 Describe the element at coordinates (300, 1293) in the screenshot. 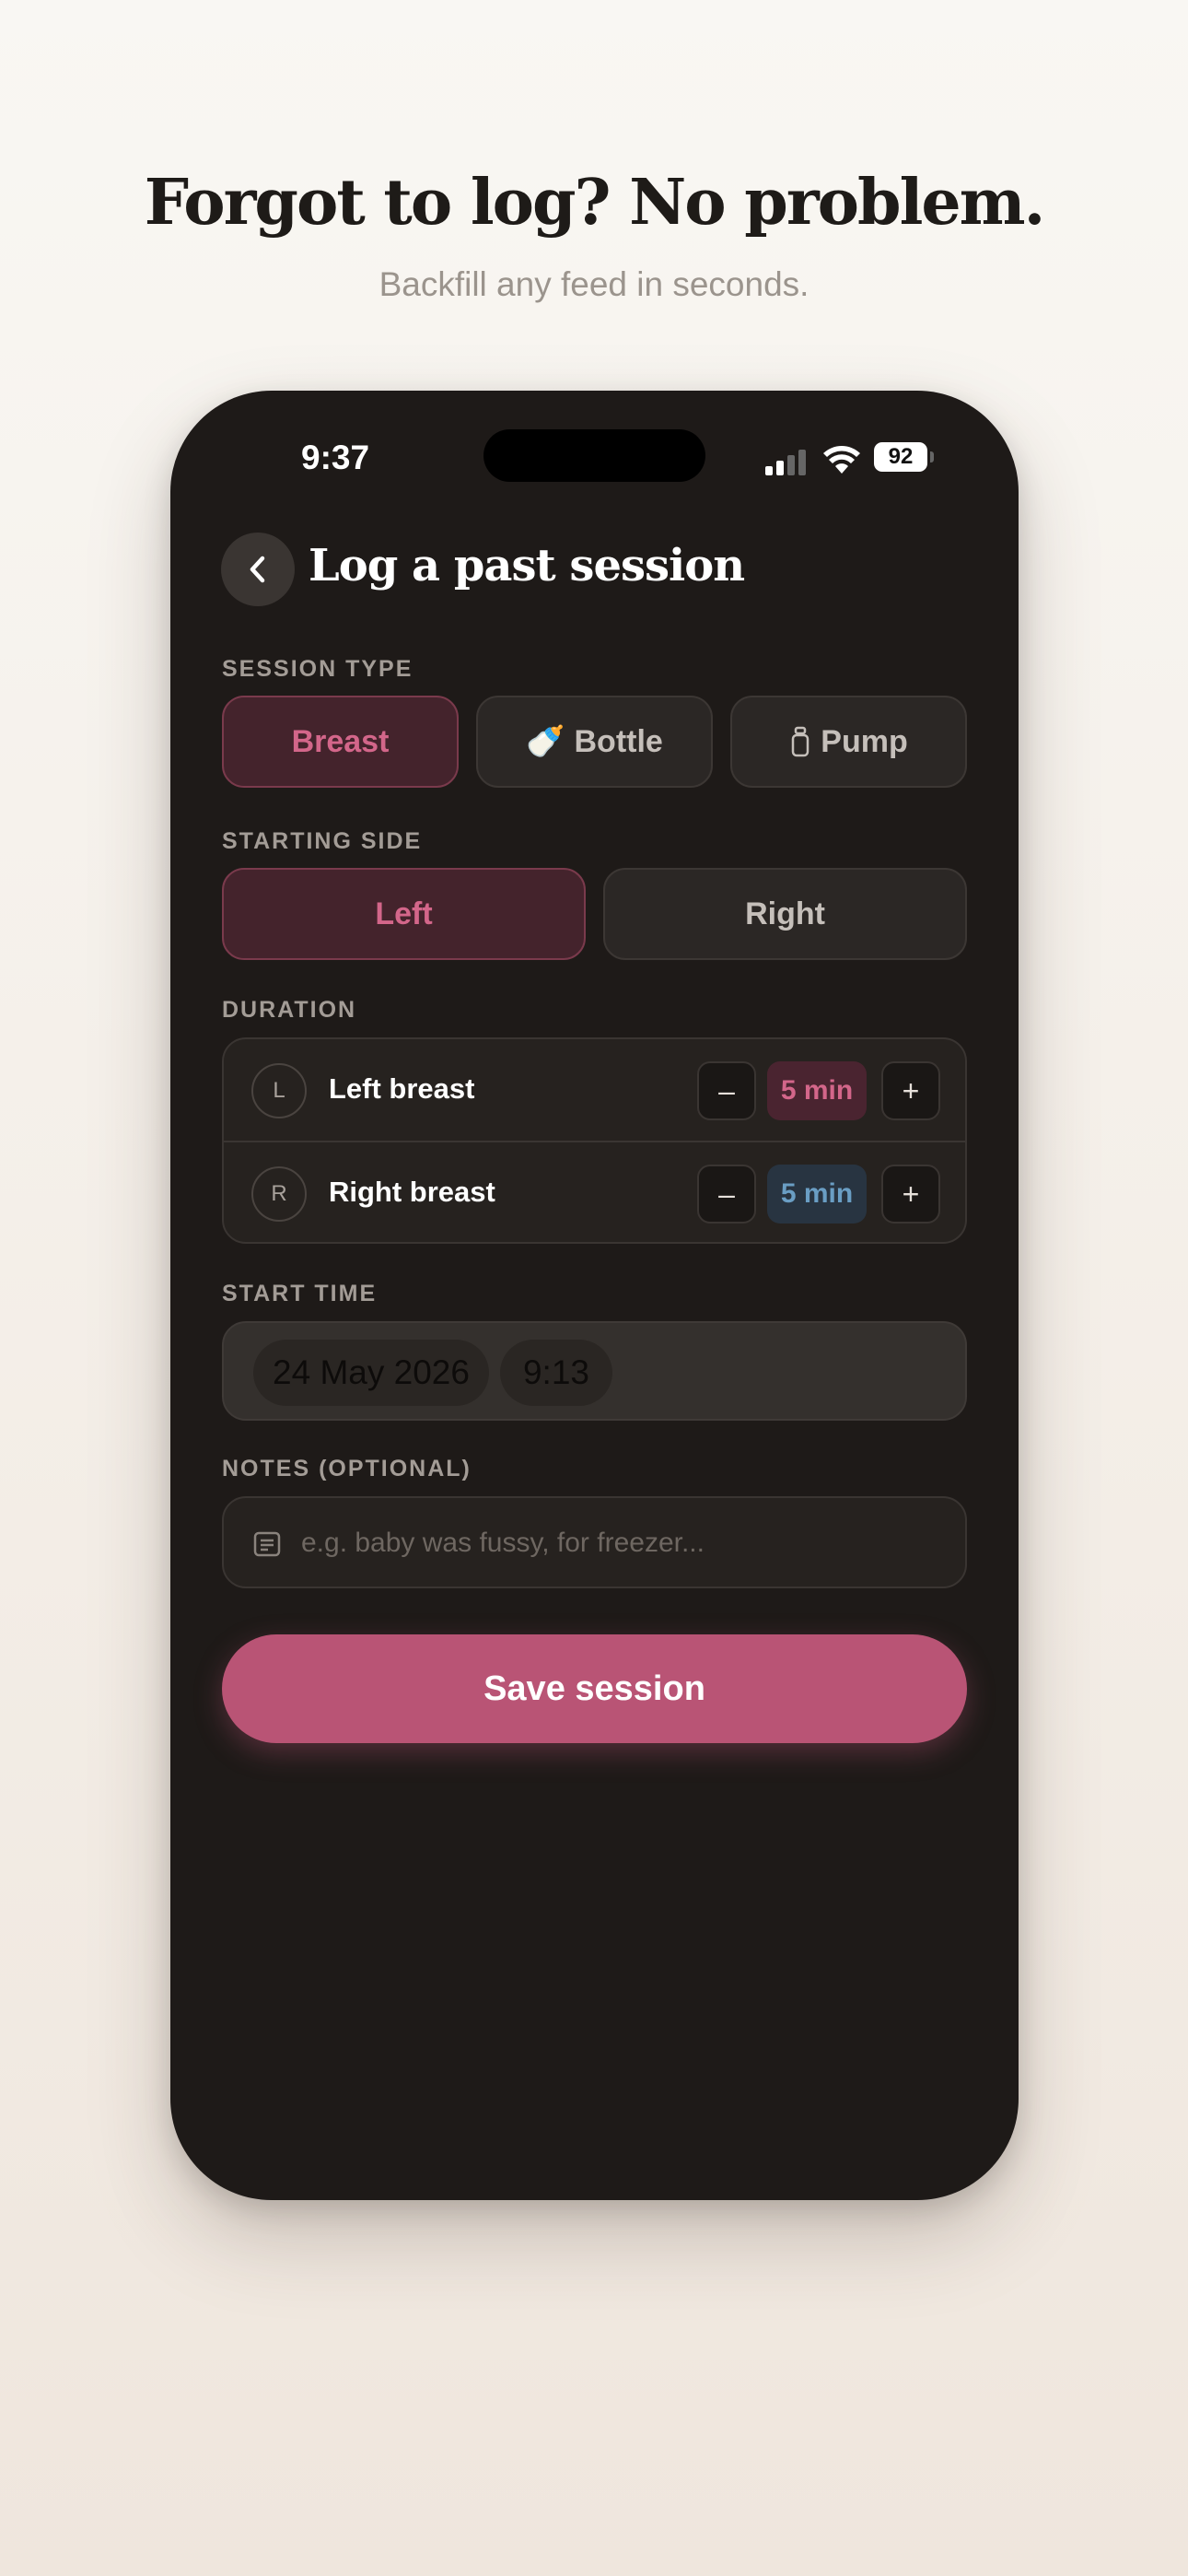

I see `section-label-start-time: START TIME` at that location.